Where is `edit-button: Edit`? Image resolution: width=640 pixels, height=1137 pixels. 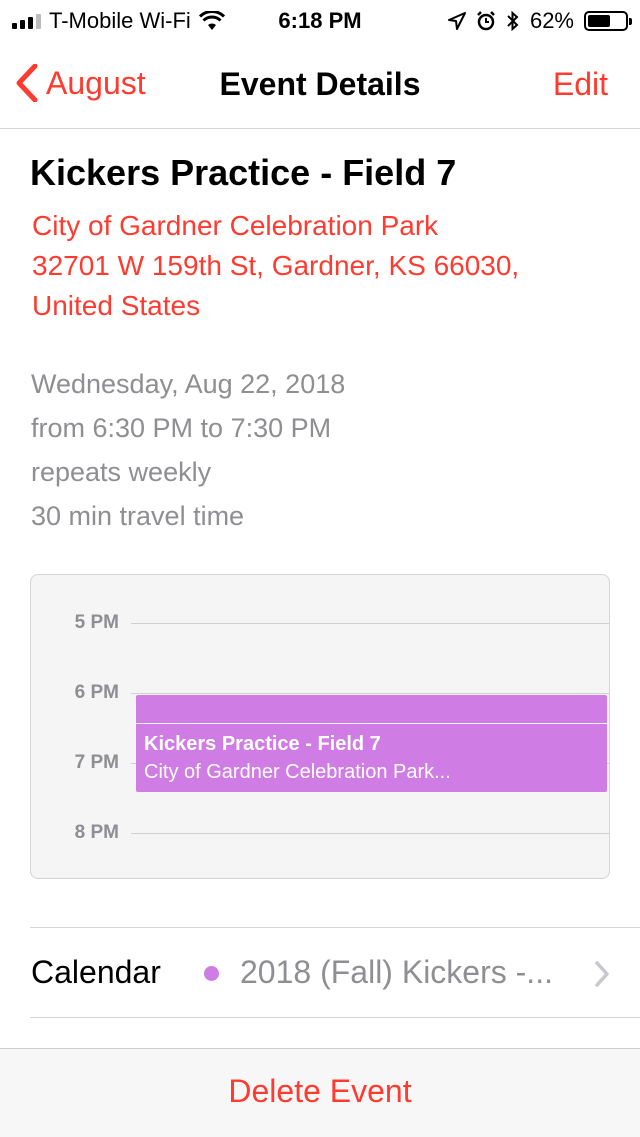
edit-button: Edit is located at coordinates (580, 84).